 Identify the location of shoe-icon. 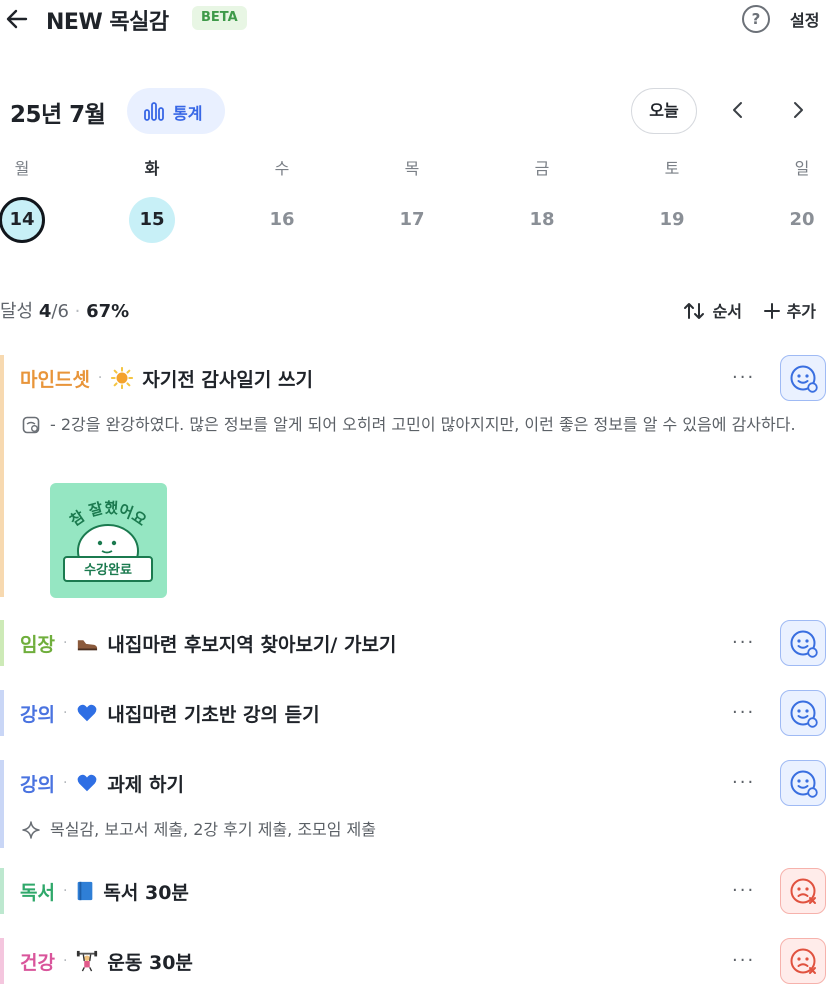
(88, 645).